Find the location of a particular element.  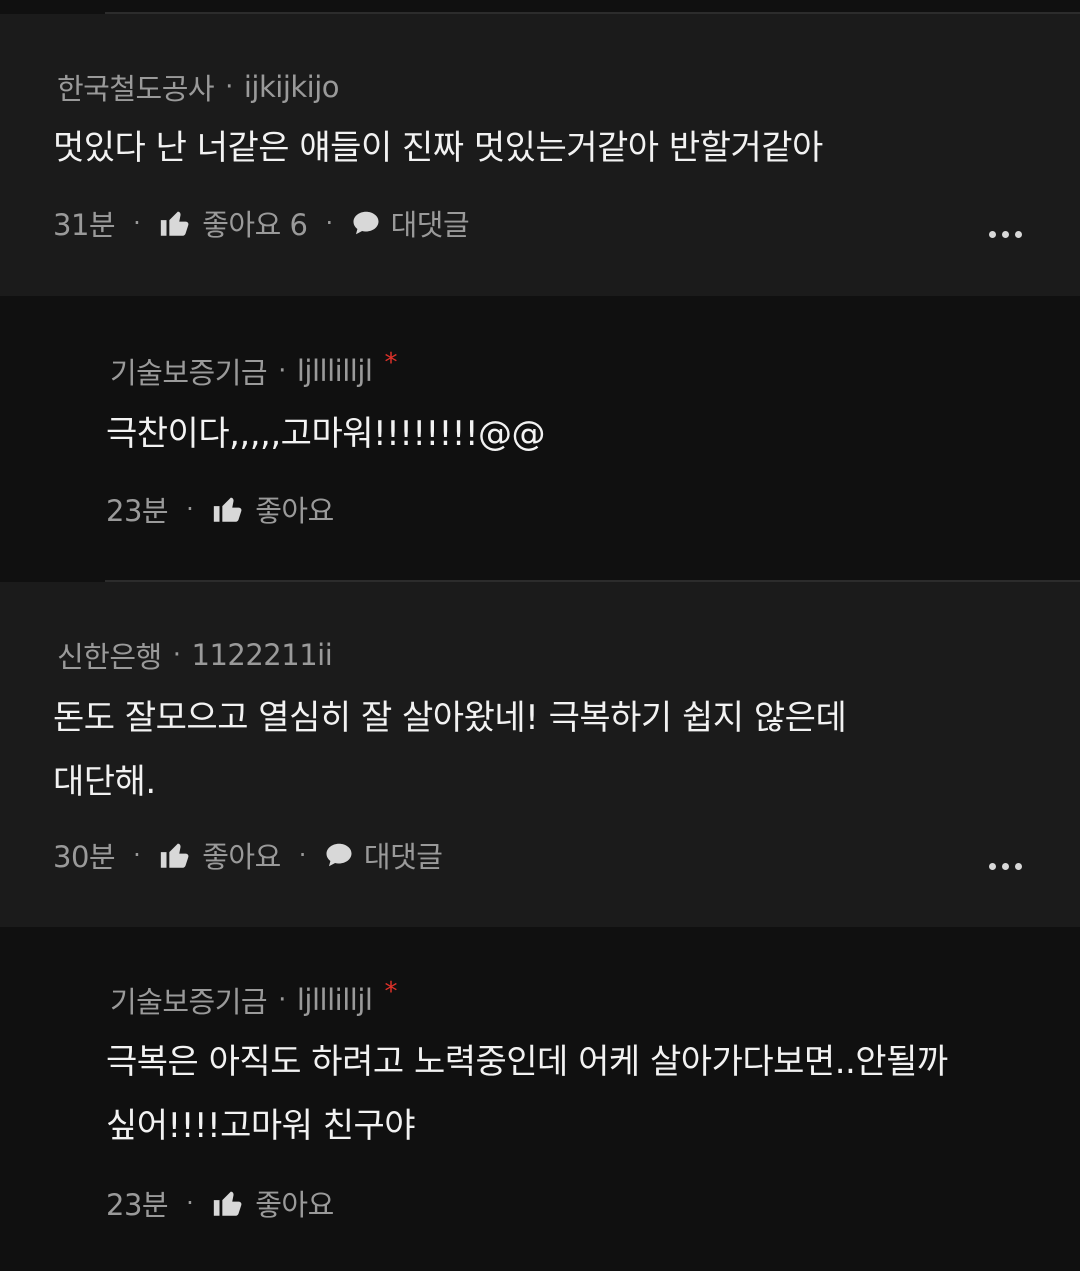

comment-line: 돈도 잘모으고 열심히 잘 살아왔네! 극복하기 쉽지 않은데 is located at coordinates (450, 718).